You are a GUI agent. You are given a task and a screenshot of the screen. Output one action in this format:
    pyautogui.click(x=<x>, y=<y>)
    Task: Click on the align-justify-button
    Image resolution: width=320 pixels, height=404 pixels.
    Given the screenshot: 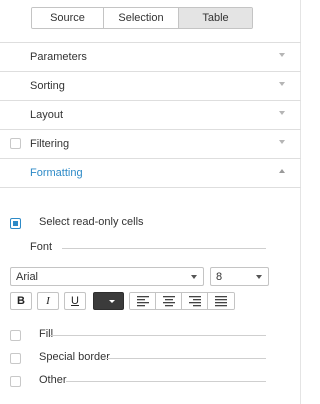 What is the action you would take?
    pyautogui.click(x=221, y=301)
    